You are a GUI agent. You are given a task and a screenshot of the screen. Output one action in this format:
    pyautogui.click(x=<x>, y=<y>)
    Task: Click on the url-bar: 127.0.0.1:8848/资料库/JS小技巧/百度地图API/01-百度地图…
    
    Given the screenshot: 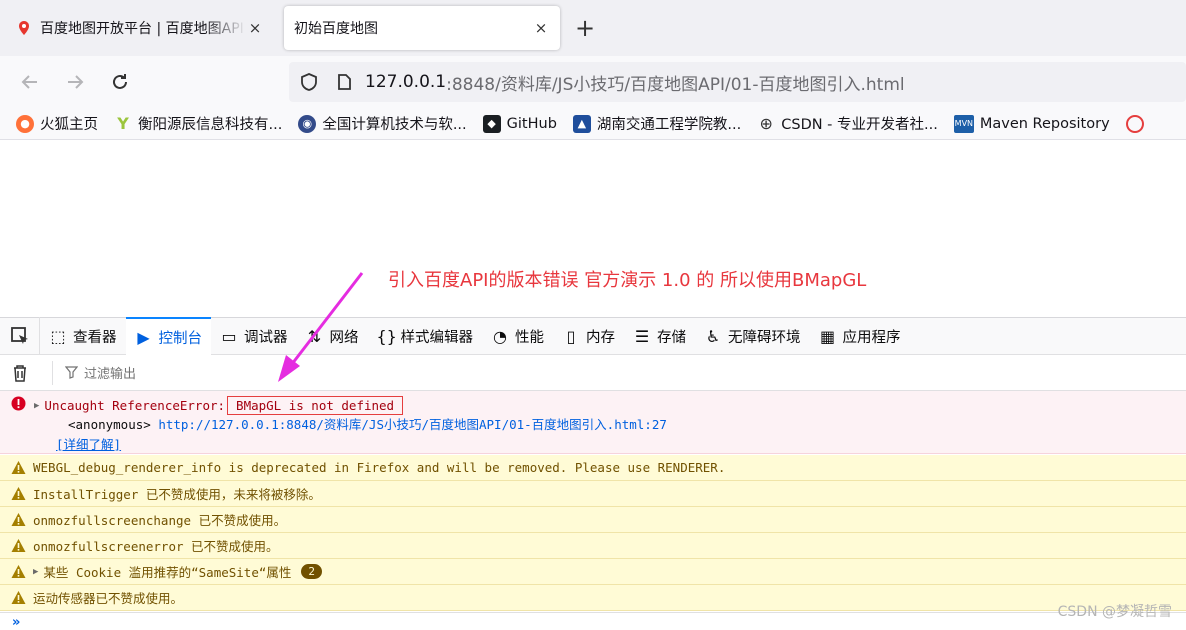 What is the action you would take?
    pyautogui.click(x=737, y=82)
    